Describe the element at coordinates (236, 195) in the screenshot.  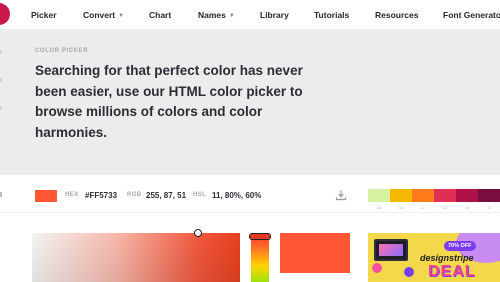
I see `hsl-value: 11, 80%, 60%` at that location.